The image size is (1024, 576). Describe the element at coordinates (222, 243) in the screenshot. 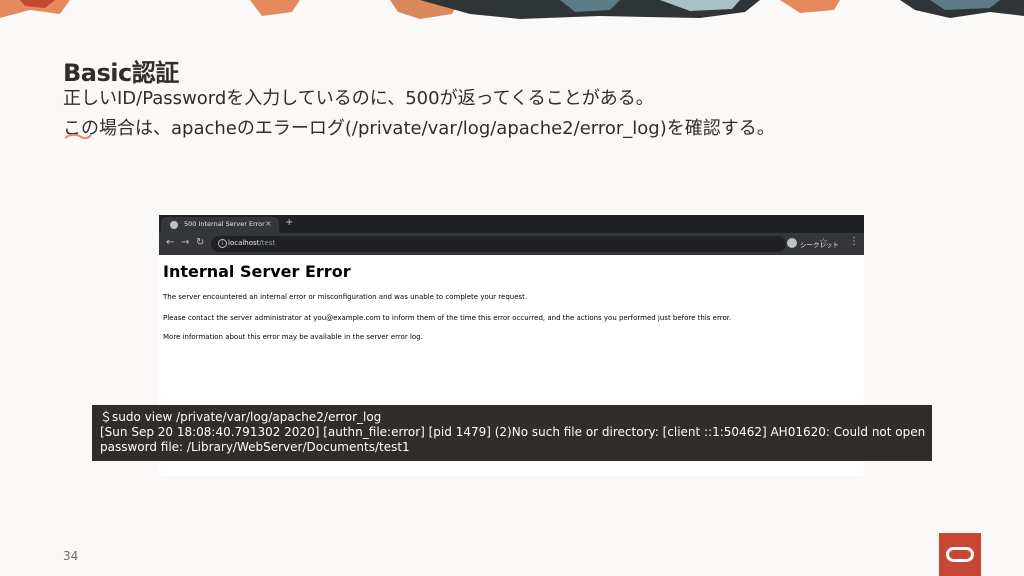

I see `info-icon: i` at that location.